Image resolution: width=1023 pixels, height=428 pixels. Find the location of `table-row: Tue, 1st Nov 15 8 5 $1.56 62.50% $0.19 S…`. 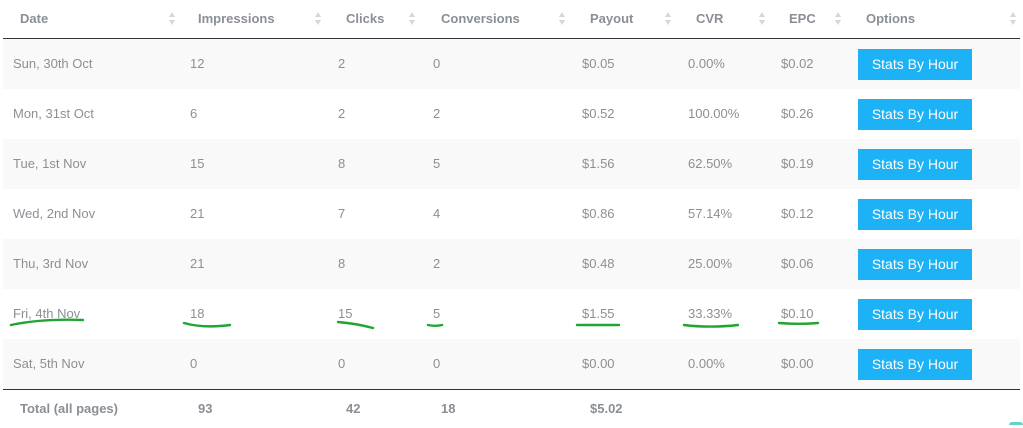

table-row: Tue, 1st Nov 15 8 5 $1.56 62.50% $0.19 S… is located at coordinates (511, 164).